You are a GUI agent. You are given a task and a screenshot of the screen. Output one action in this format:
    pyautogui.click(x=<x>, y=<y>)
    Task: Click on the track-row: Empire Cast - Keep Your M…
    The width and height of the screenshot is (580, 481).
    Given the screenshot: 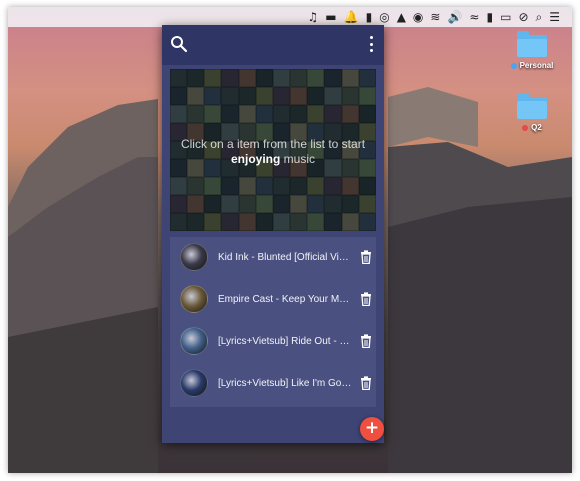 What is the action you would take?
    pyautogui.click(x=273, y=299)
    